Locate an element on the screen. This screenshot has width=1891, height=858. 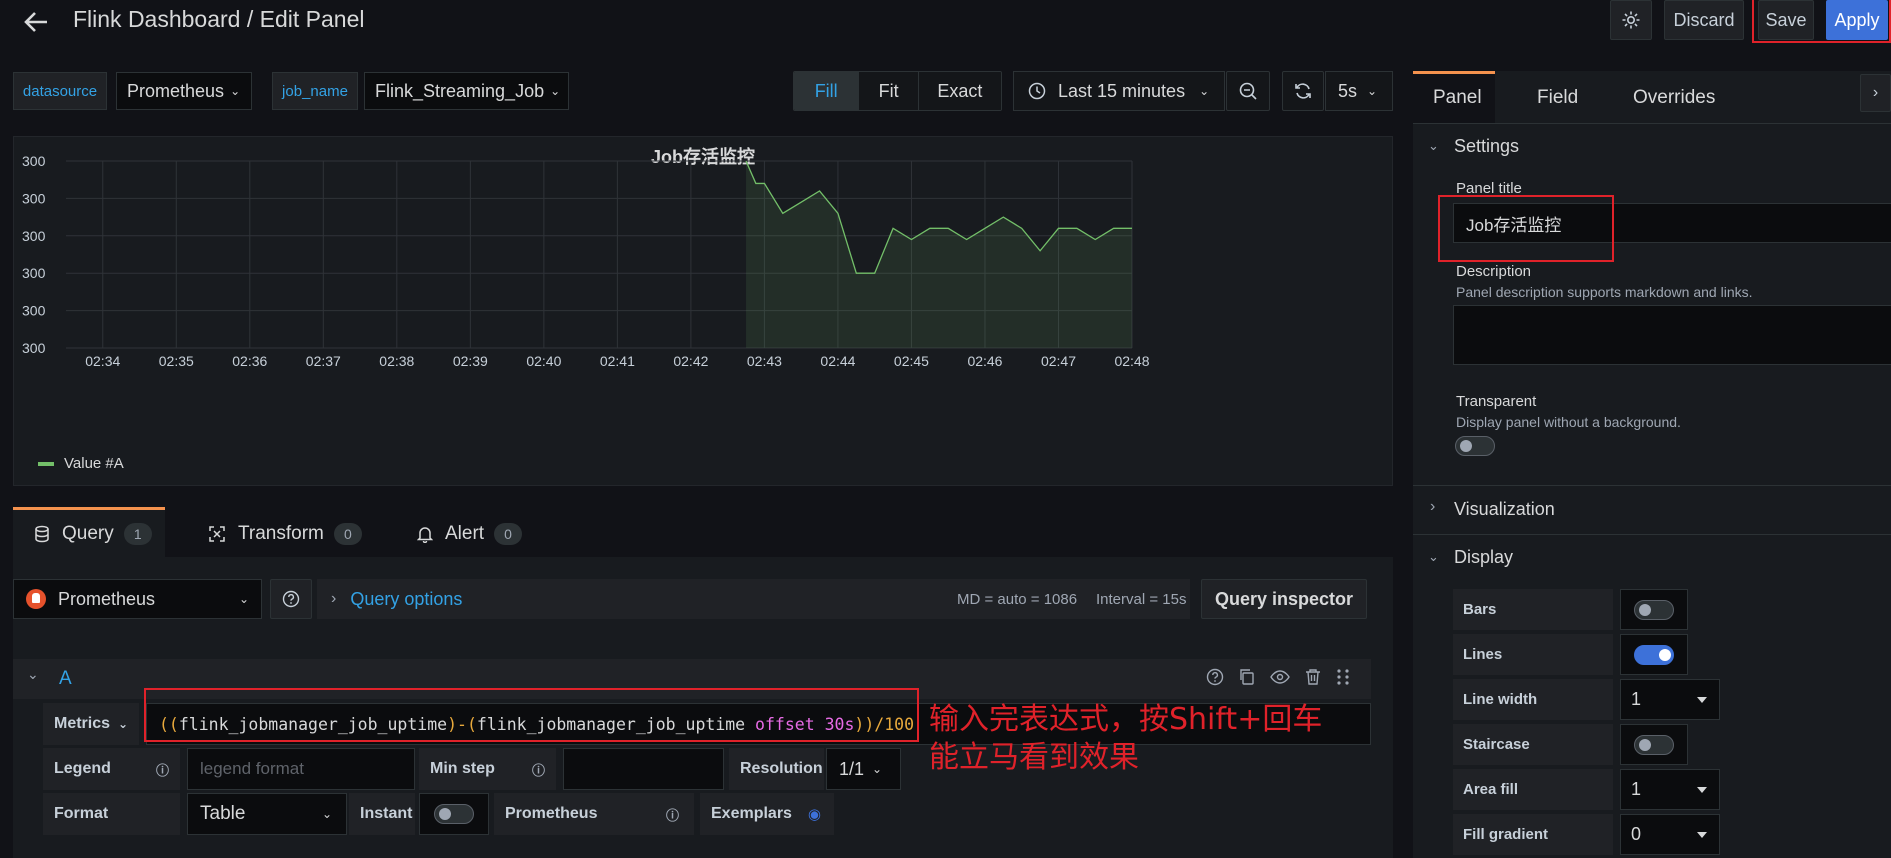
min-step-input is located at coordinates (643, 769).